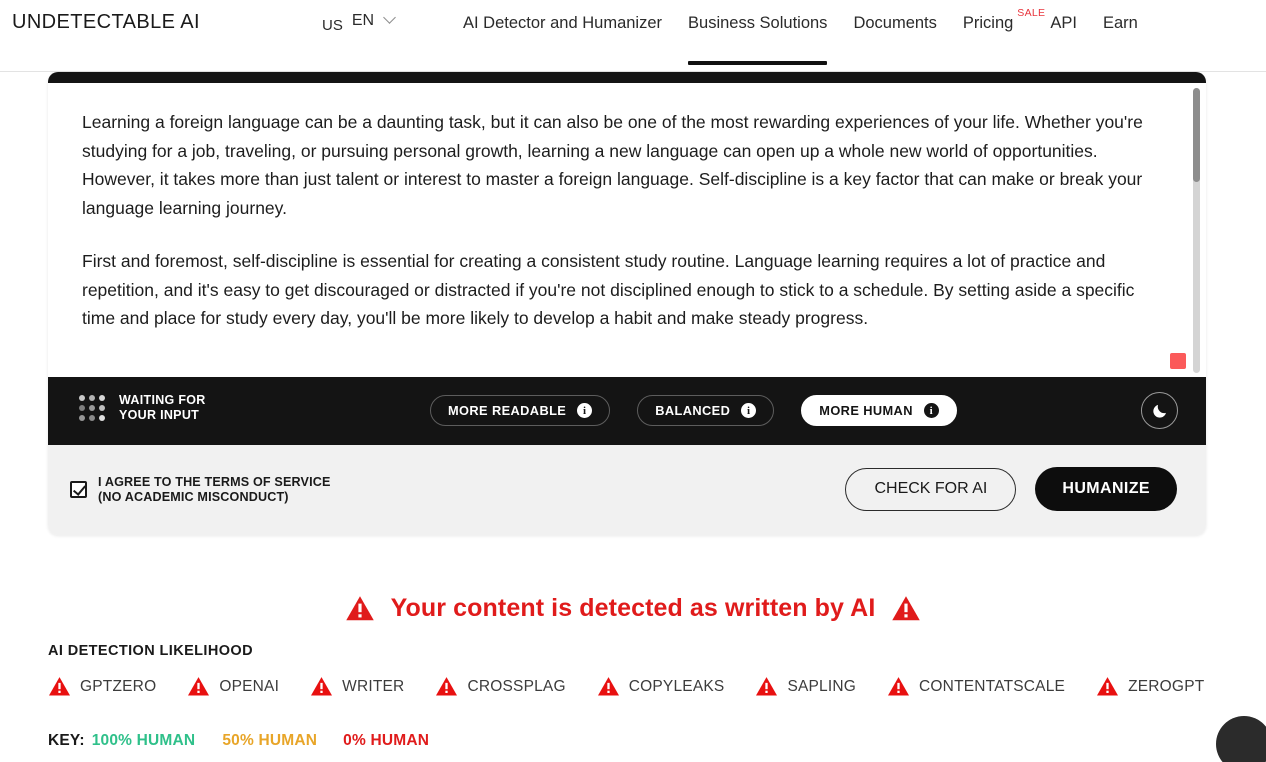 Image resolution: width=1266 pixels, height=762 pixels. What do you see at coordinates (193, 496) in the screenshot?
I see `terms-line-2: (NO ACADEMIC MISCONDUCT)` at bounding box center [193, 496].